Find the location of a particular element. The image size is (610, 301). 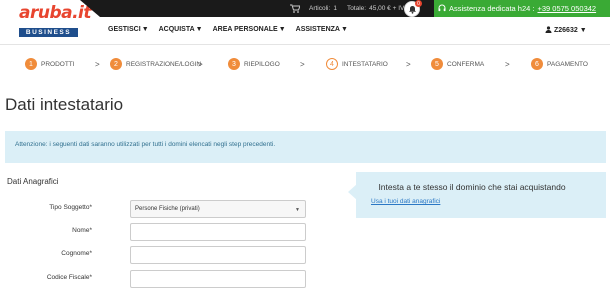

form-row-cognome: Cognome* is located at coordinates (160, 255).